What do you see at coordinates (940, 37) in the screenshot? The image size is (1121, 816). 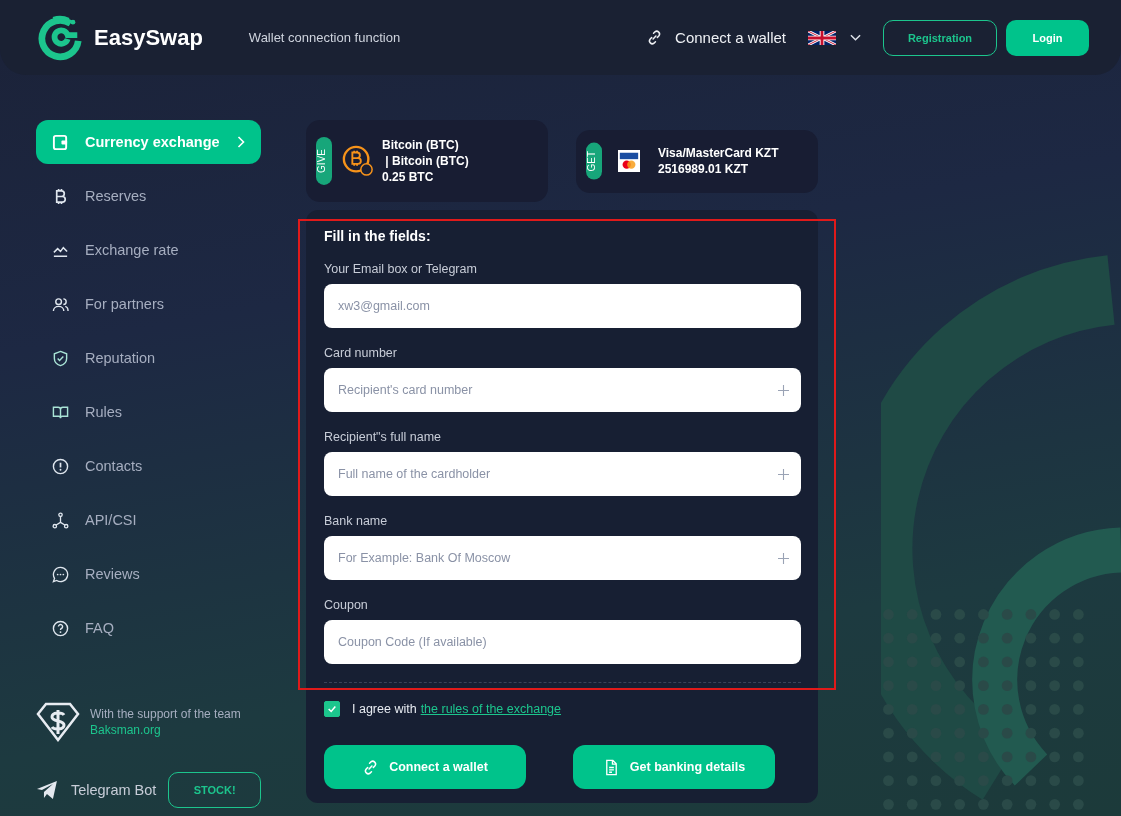 I see `registration-button: Registration` at bounding box center [940, 37].